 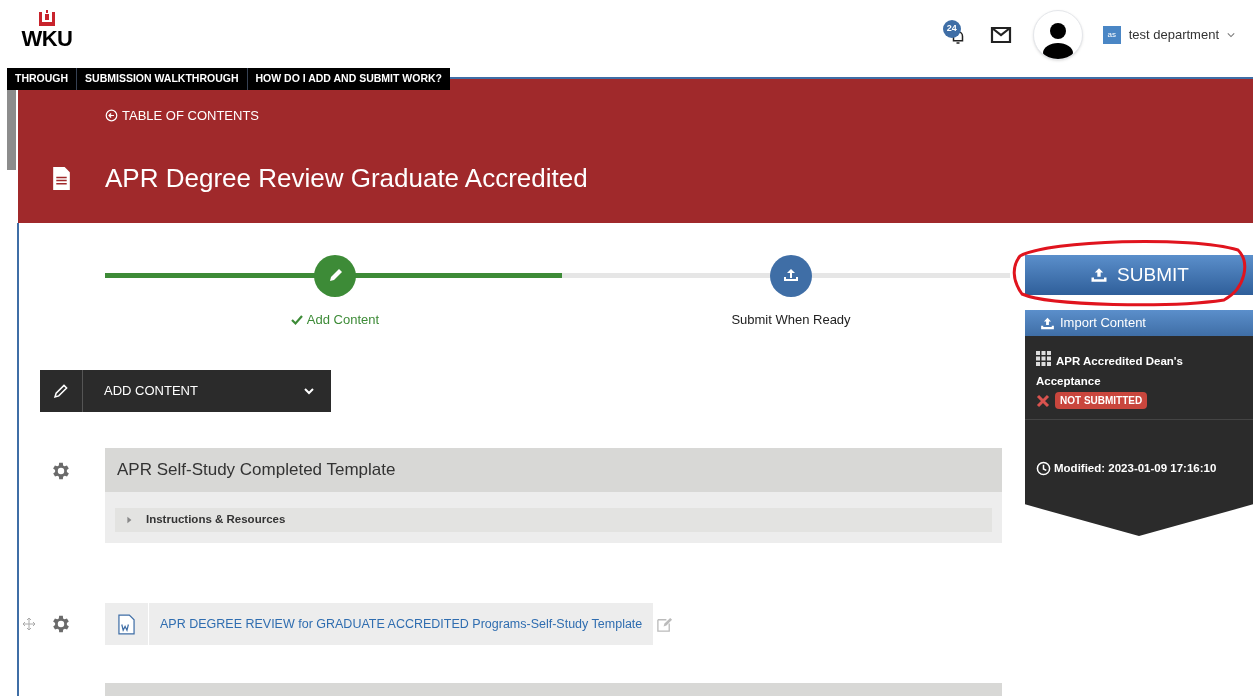 What do you see at coordinates (126, 624) in the screenshot?
I see `word-document-icon` at bounding box center [126, 624].